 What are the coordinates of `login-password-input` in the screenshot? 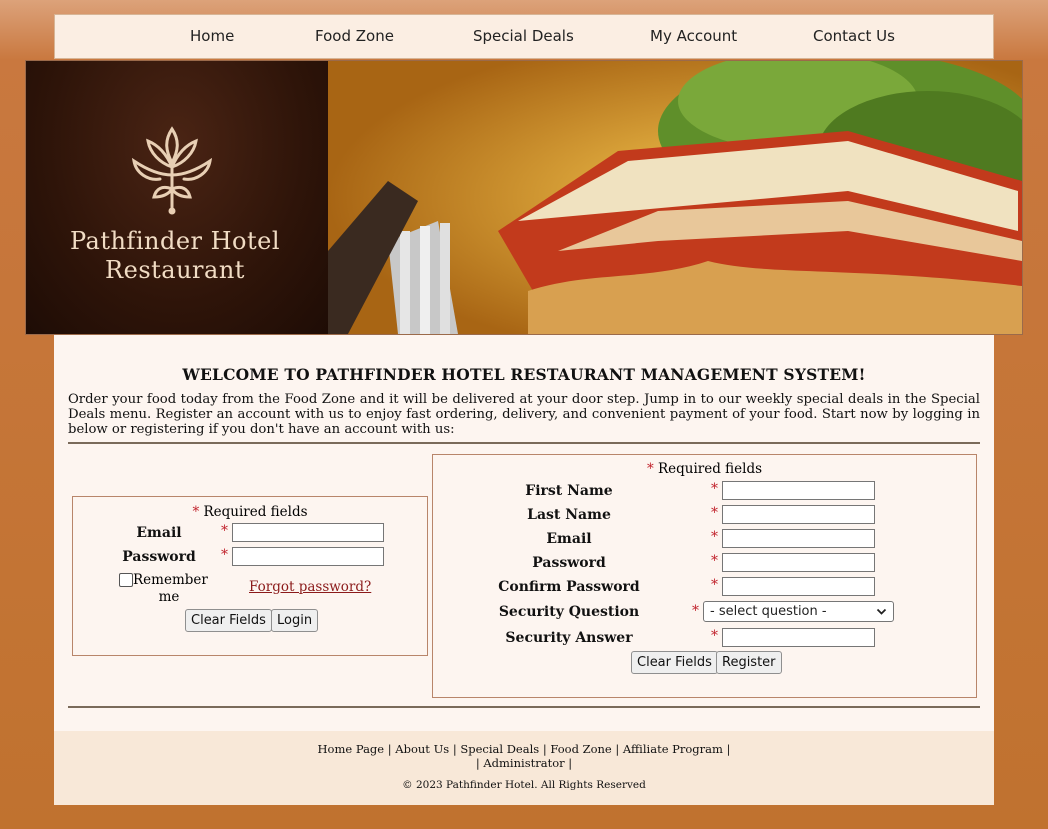 It's located at (308, 556).